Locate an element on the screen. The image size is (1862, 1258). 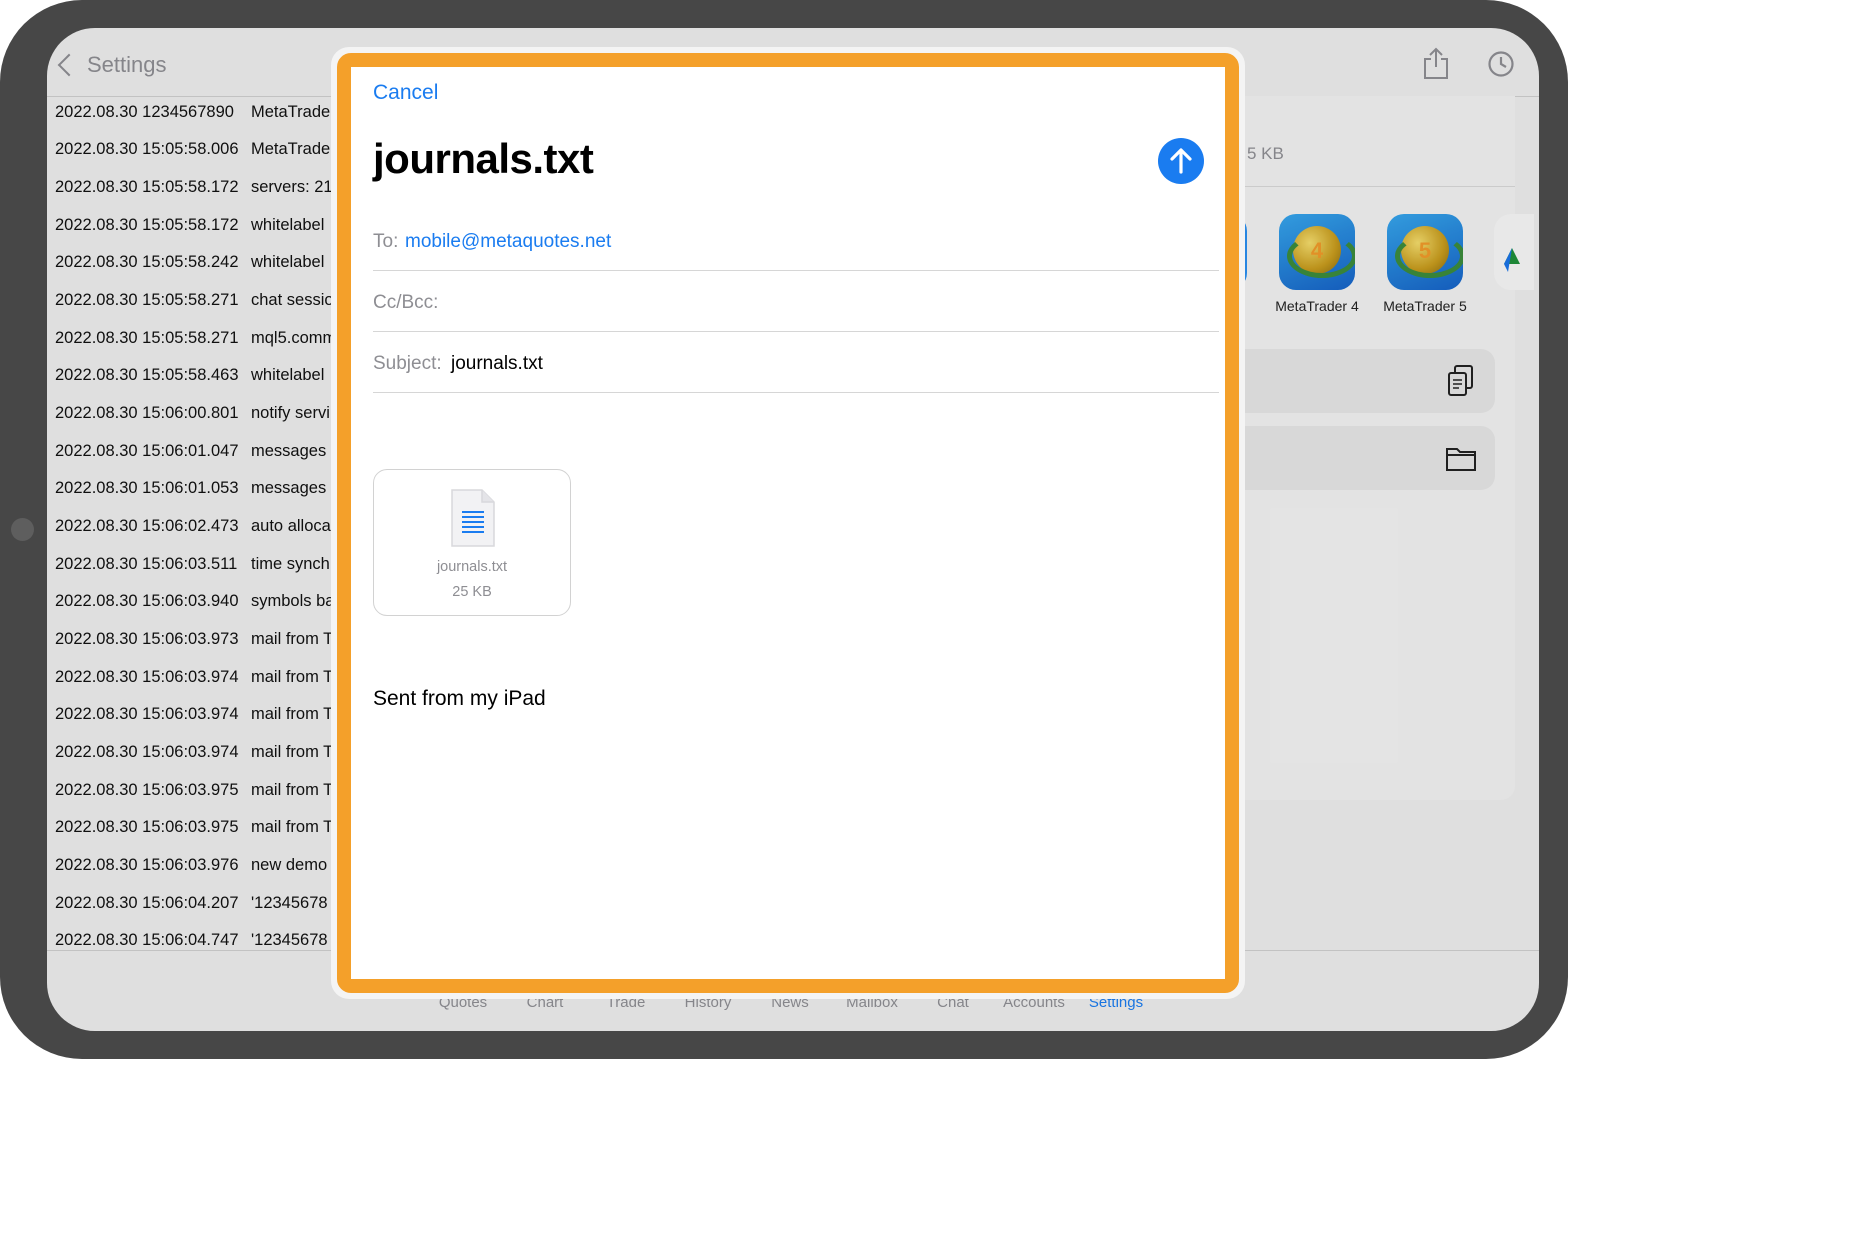
message-body: Sent from my iPad is located at coordinates (459, 699).